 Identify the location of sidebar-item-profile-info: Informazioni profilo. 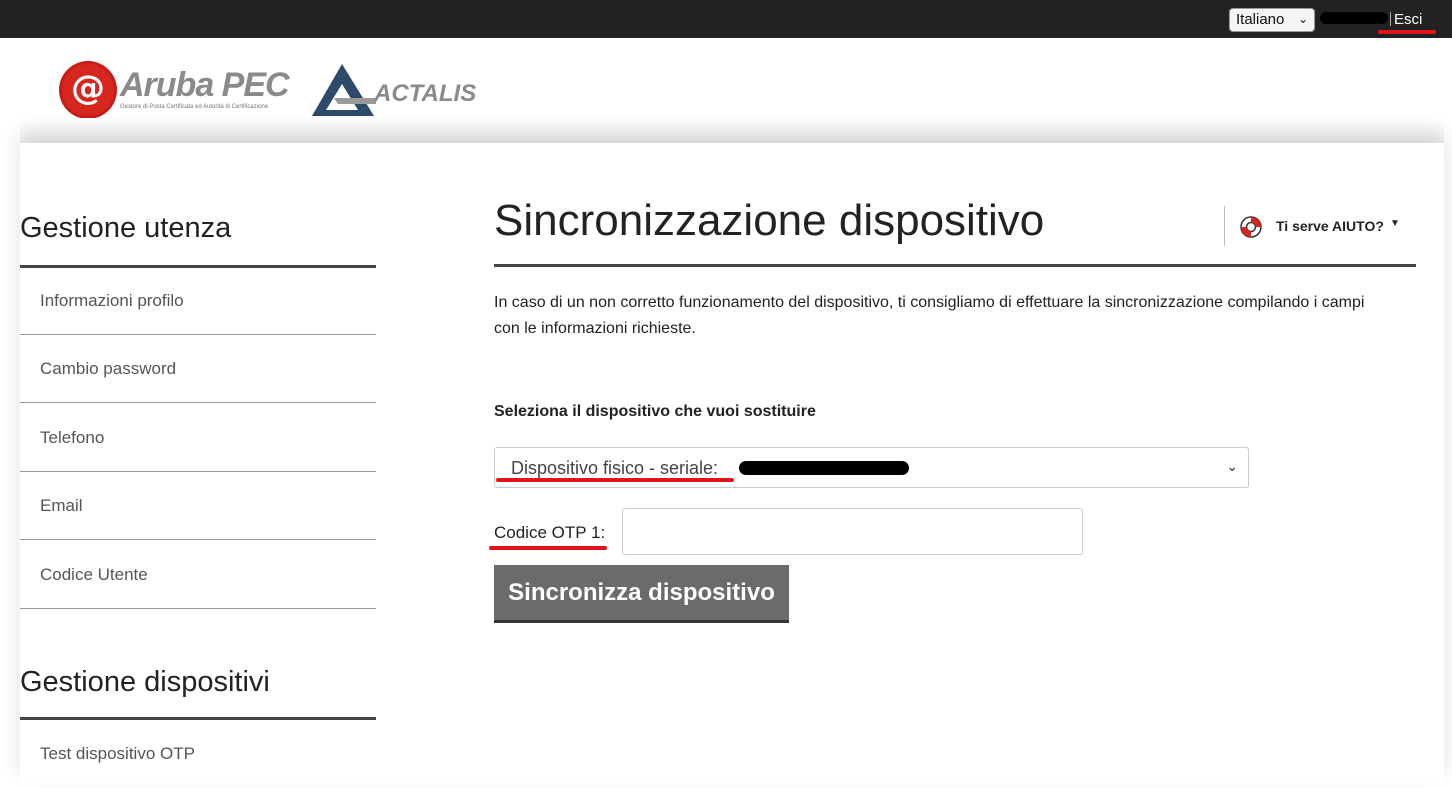
(198, 301).